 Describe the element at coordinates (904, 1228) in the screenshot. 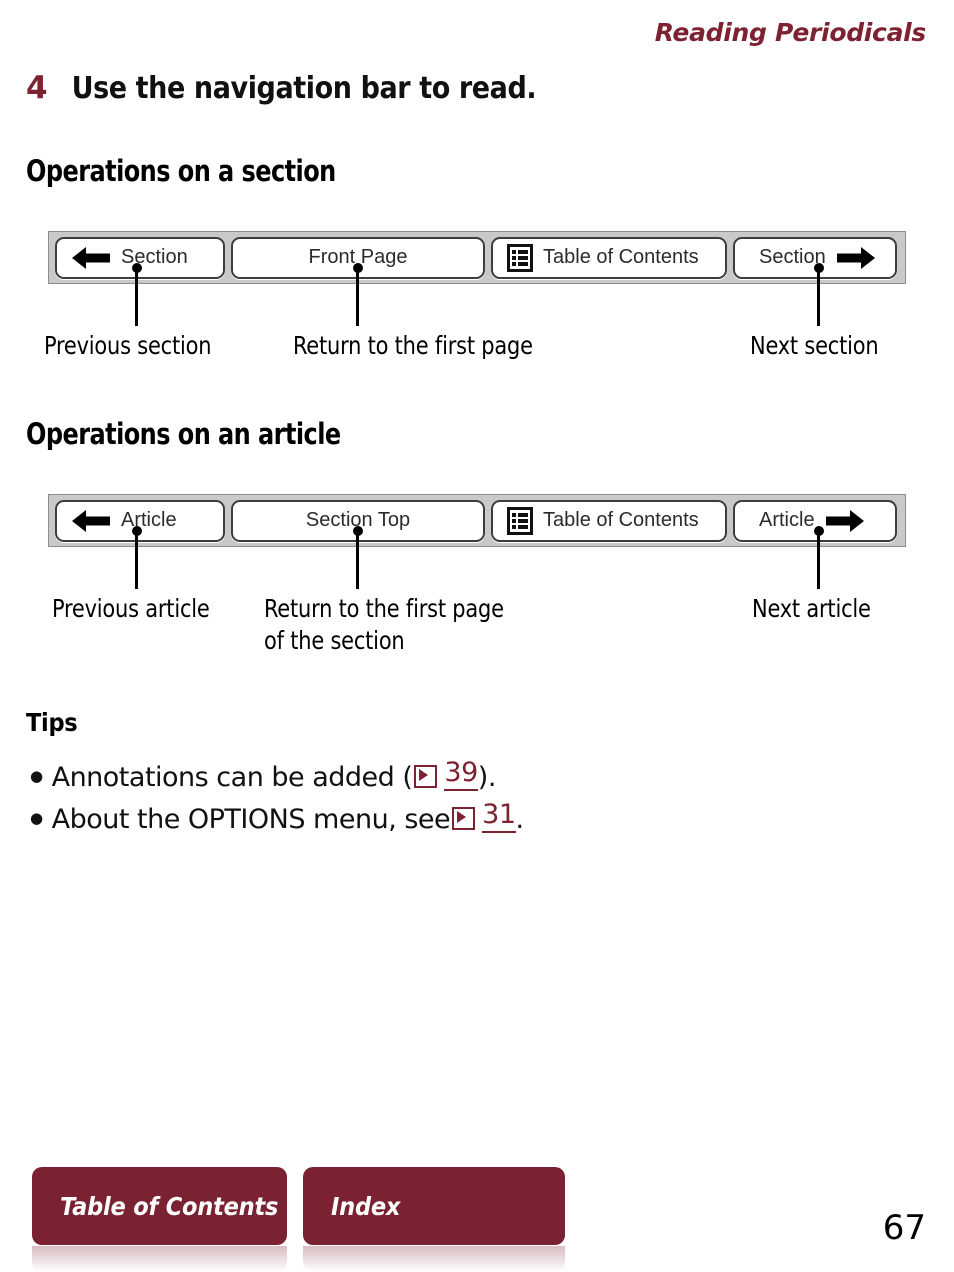

I see `page-number: 67` at that location.